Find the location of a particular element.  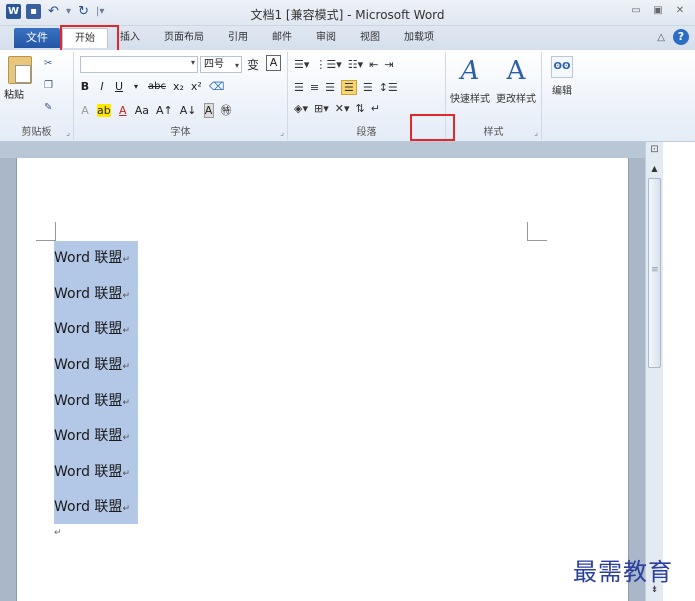

styles-launcher-icon: ⌟ is located at coordinates (536, 132).